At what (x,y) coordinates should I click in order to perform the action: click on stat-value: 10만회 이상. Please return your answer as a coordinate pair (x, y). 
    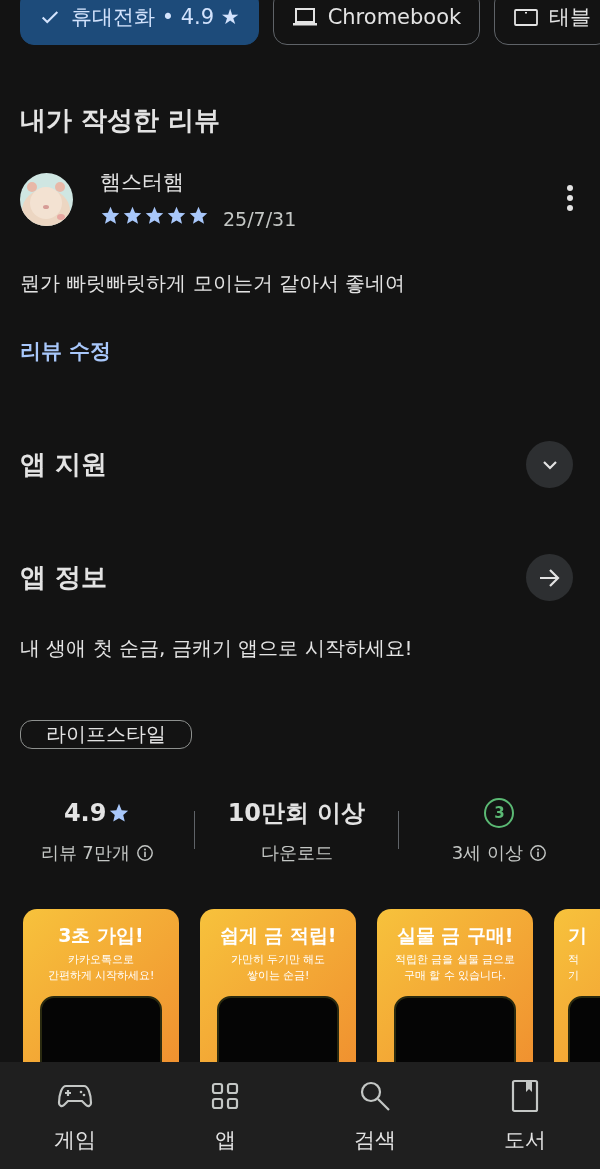
    Looking at the image, I should click on (296, 813).